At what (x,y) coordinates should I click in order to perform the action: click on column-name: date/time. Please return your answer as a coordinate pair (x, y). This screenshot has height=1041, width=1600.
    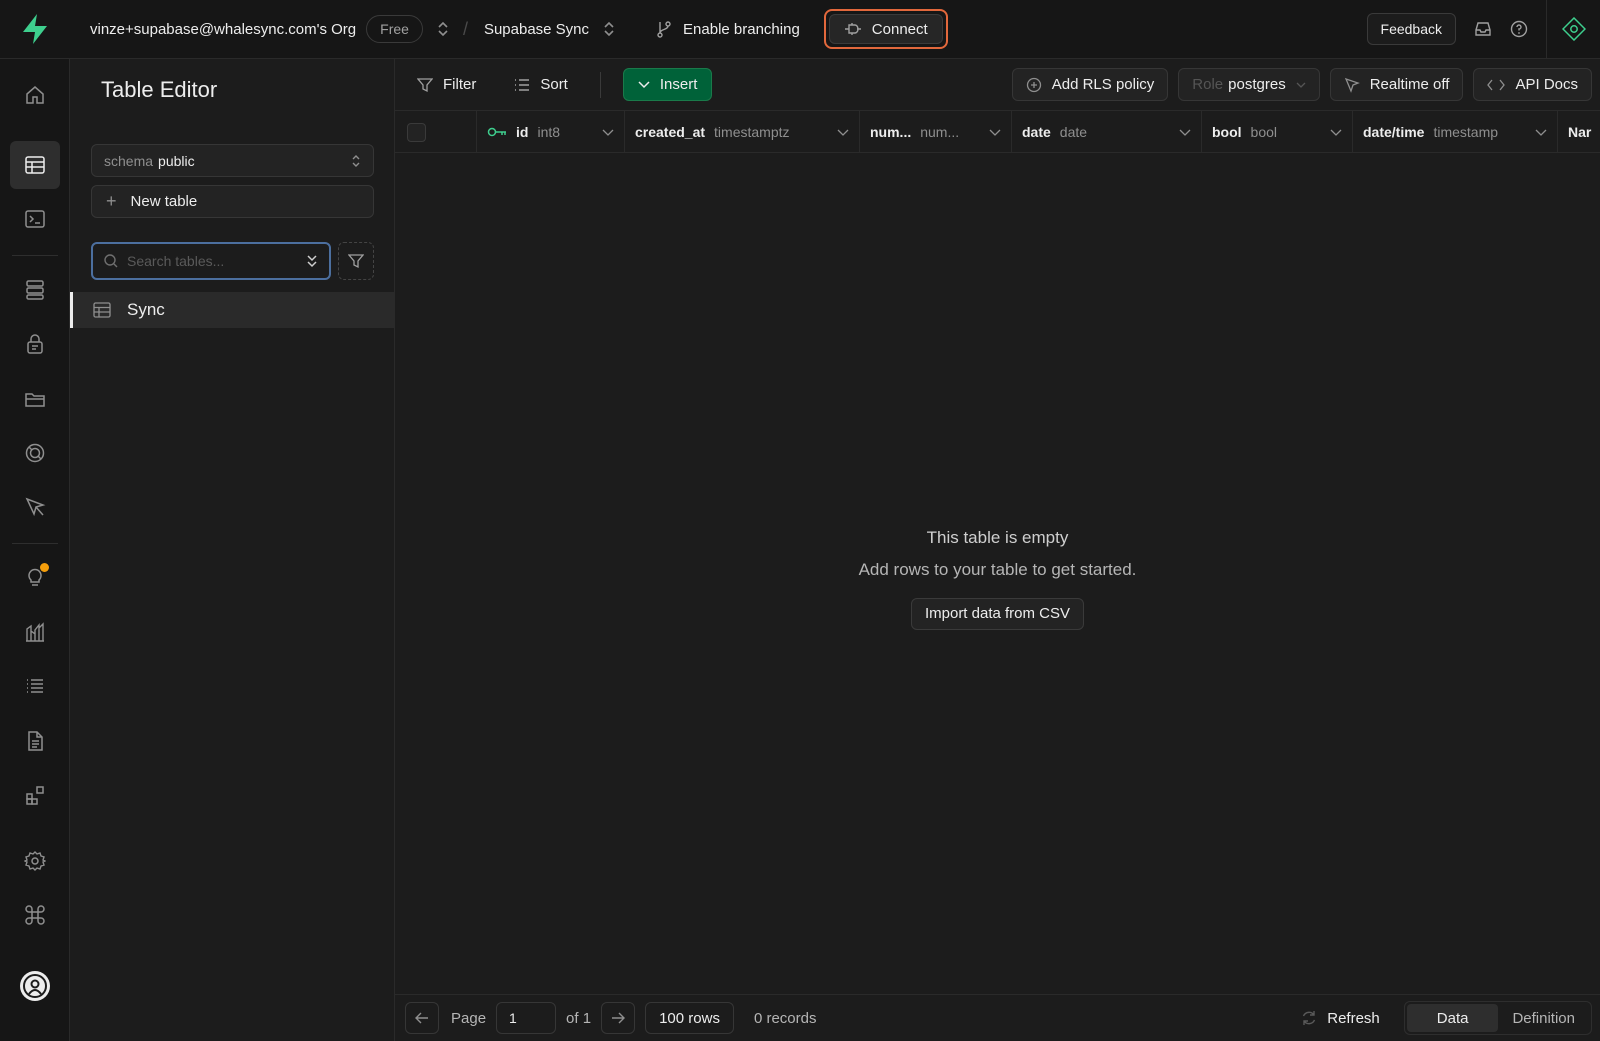
    Looking at the image, I should click on (1394, 132).